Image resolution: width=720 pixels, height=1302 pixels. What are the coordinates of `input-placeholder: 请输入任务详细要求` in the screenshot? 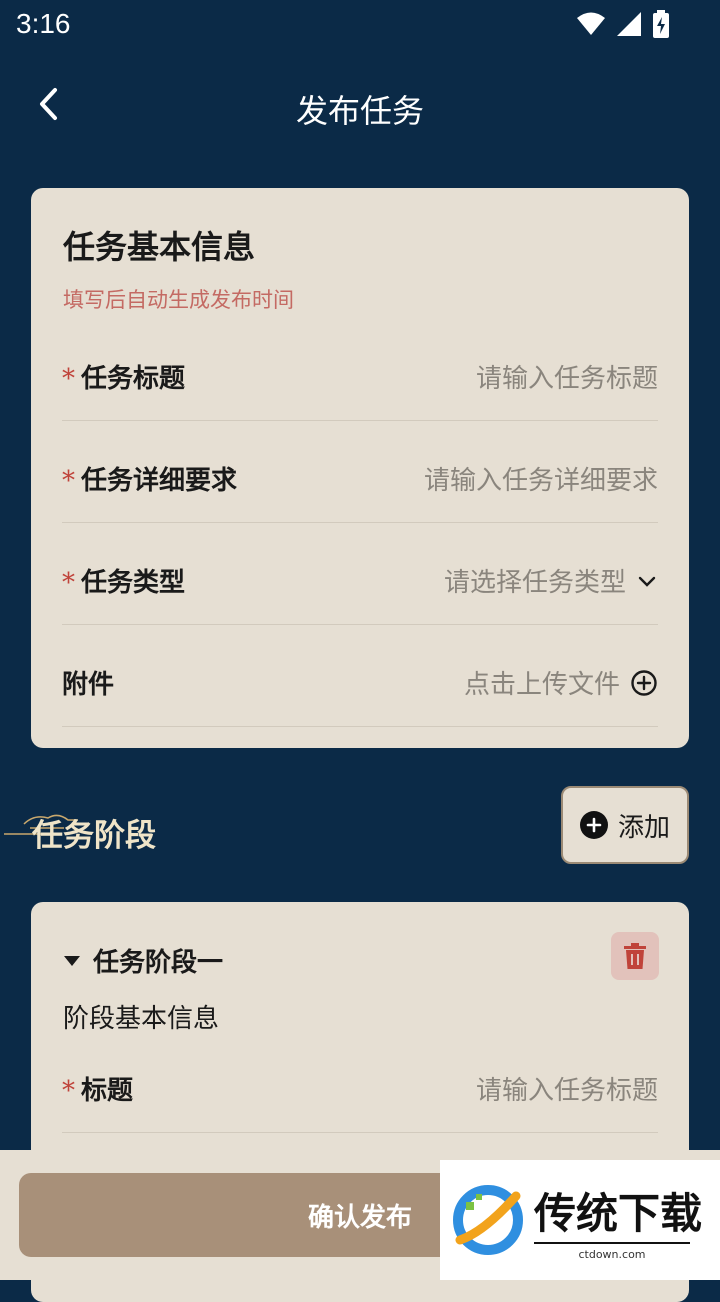 It's located at (540, 481).